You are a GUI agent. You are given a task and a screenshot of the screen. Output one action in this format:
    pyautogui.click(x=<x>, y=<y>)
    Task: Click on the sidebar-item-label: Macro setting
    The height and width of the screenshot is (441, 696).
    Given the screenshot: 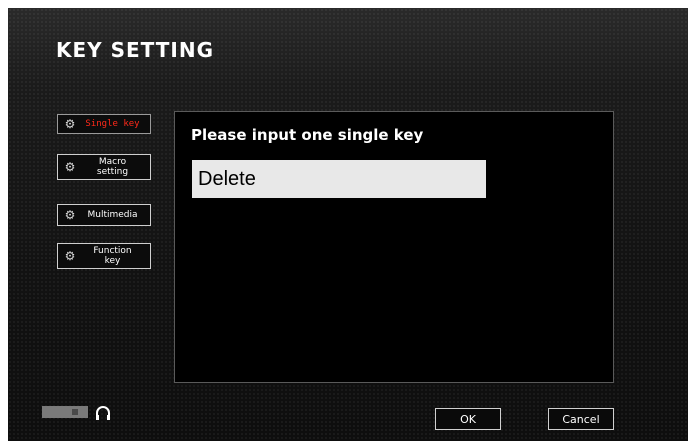 What is the action you would take?
    pyautogui.click(x=112, y=167)
    